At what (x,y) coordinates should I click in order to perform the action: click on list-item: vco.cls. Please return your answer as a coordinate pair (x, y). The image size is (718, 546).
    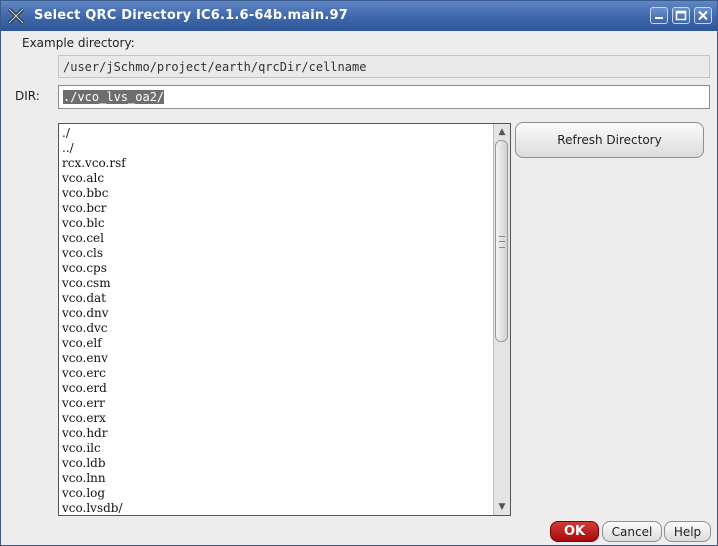
    Looking at the image, I should click on (94, 253).